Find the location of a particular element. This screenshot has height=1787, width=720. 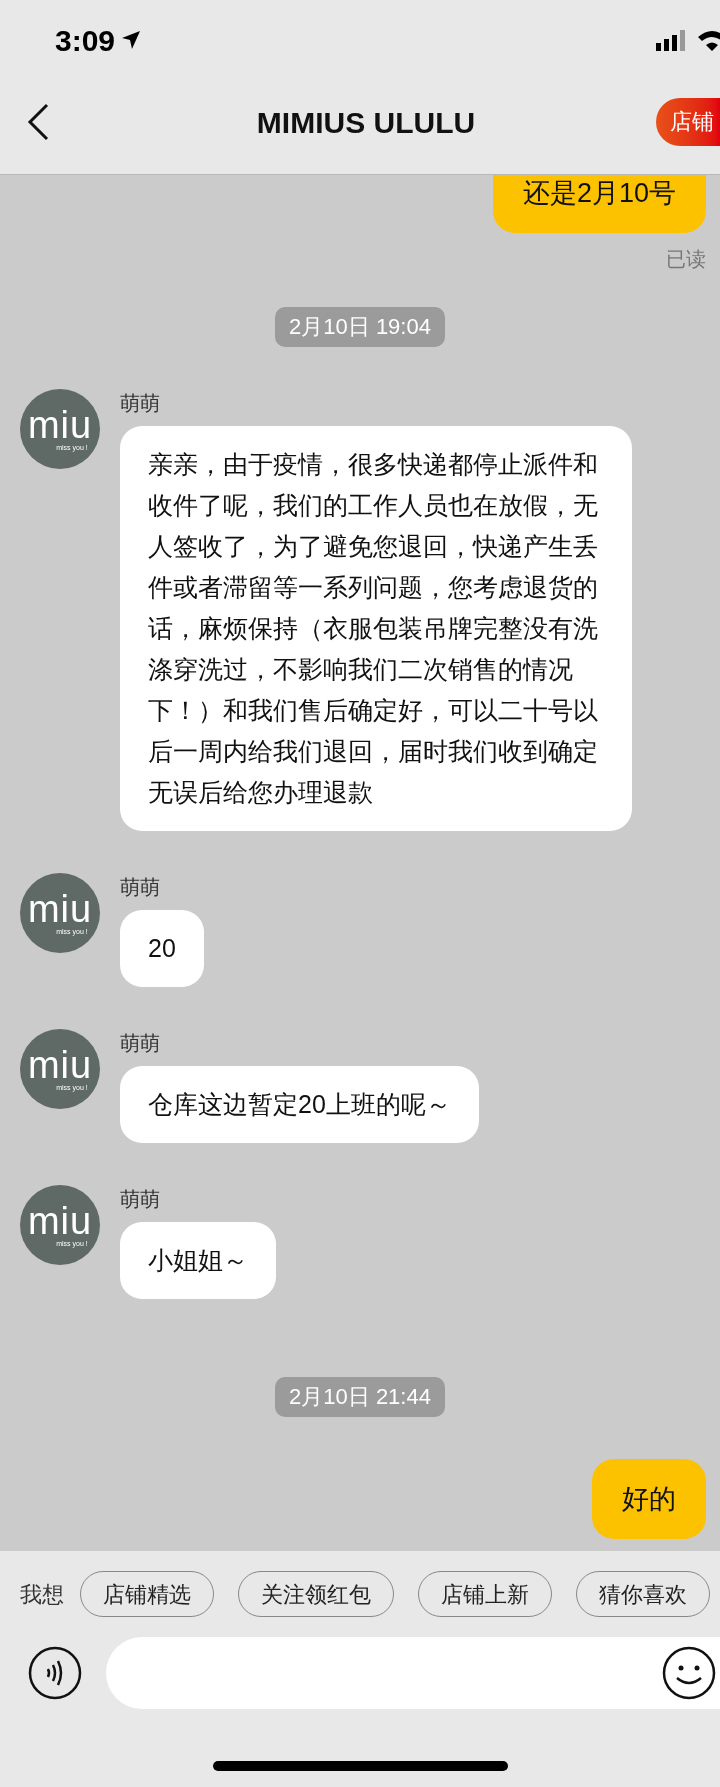

clock-time: 3:09 is located at coordinates (85, 40).